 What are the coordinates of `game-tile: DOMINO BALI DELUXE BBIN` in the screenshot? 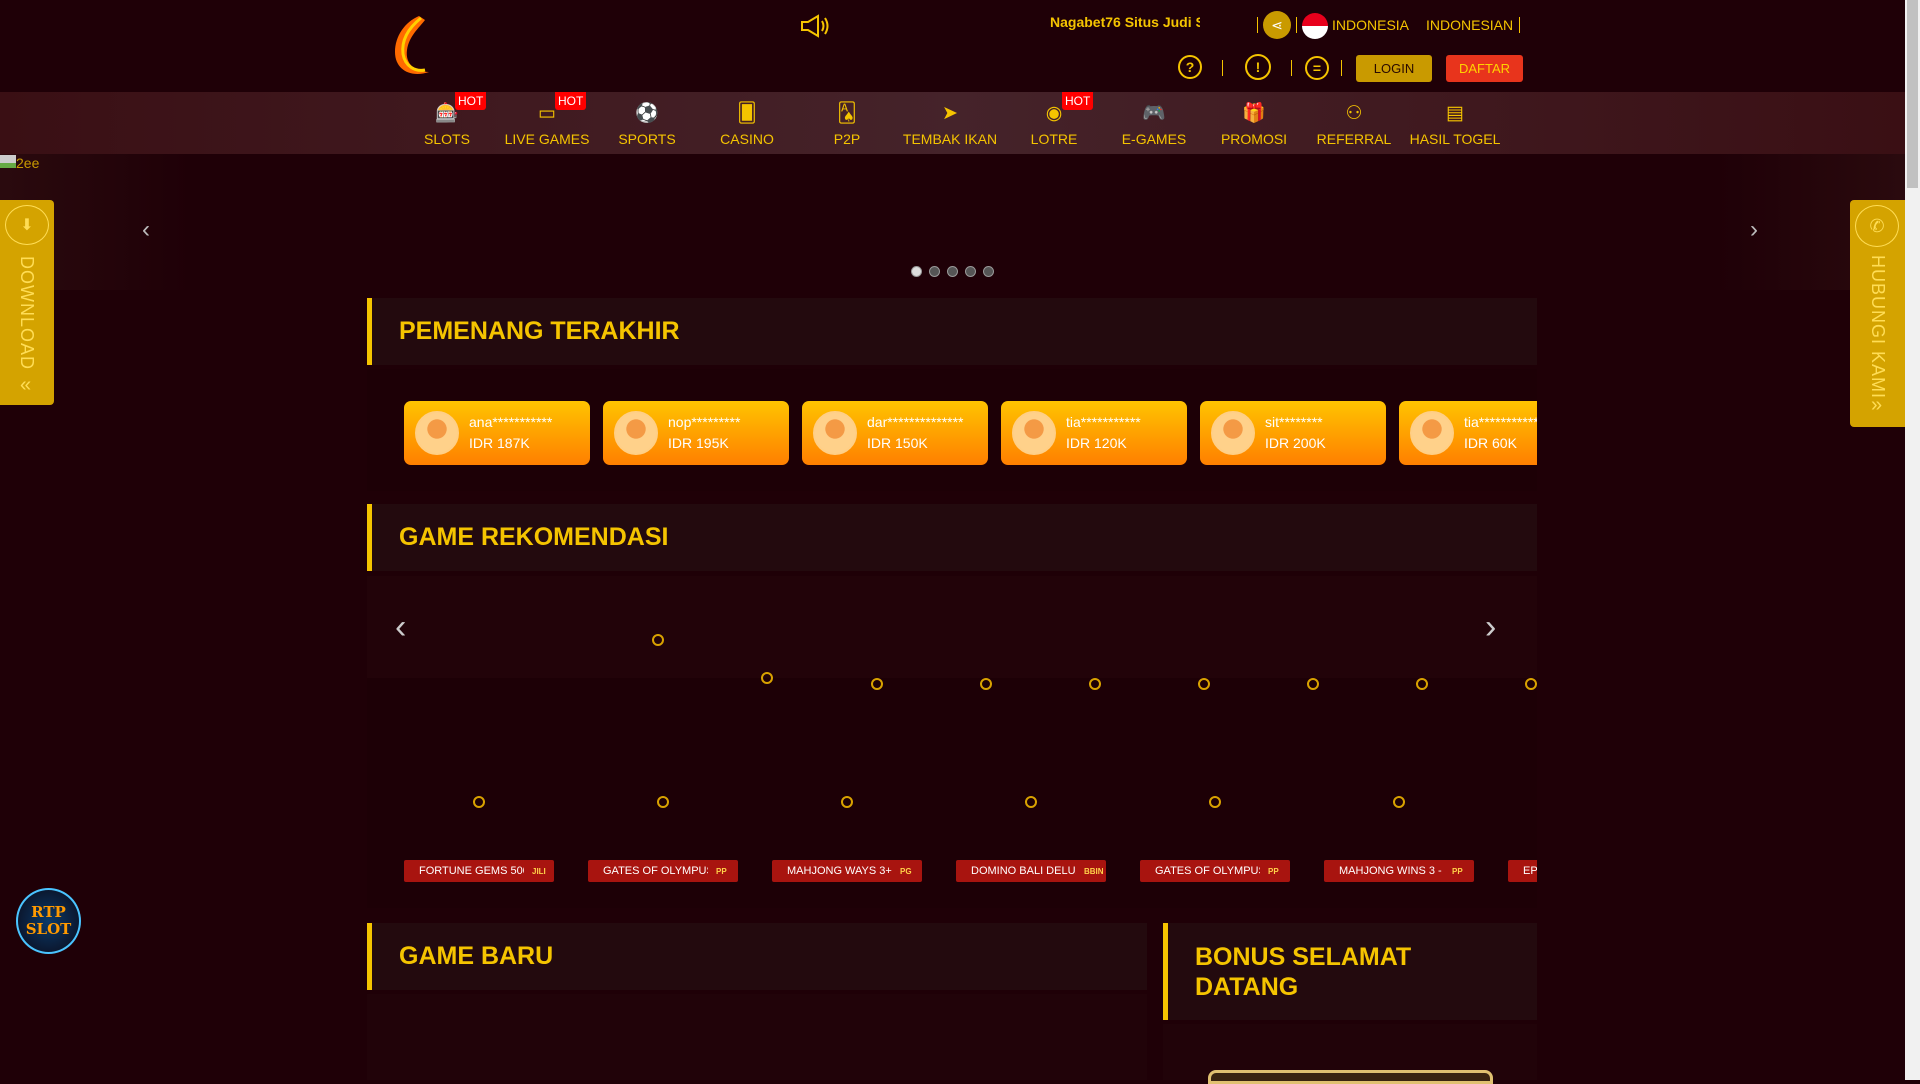 It's located at (1031, 871).